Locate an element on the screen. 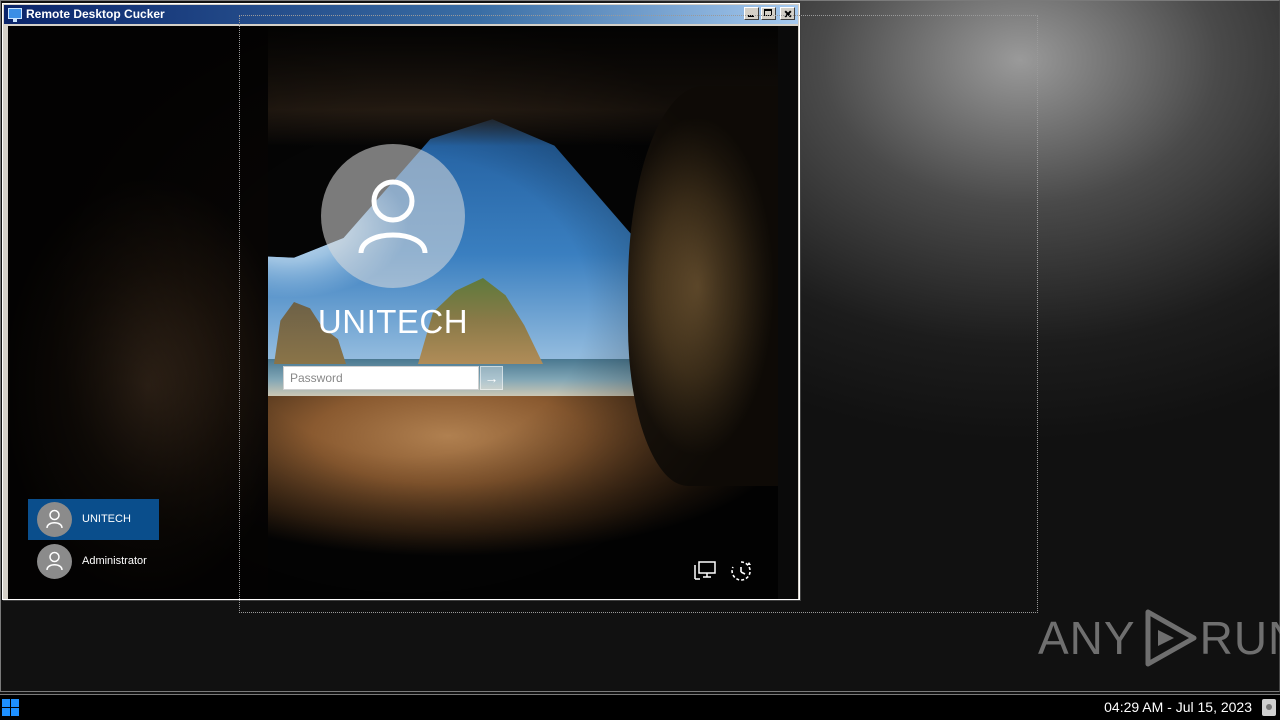 The width and height of the screenshot is (1280, 720). taskbar-clock: 04:29 AM - Jul 15, 2023 is located at coordinates (1178, 707).